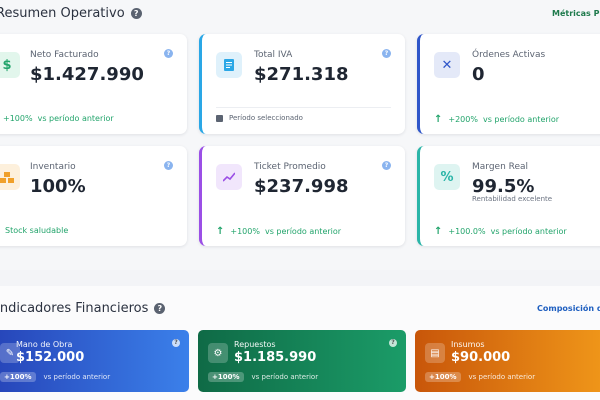 The image size is (600, 400). Describe the element at coordinates (53, 167) in the screenshot. I see `card-label: Inventario` at that location.